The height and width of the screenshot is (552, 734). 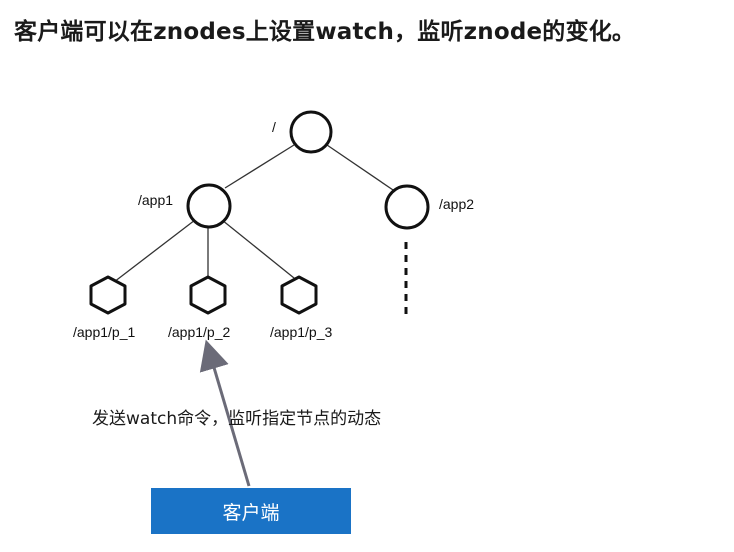 What do you see at coordinates (155, 200) in the screenshot?
I see `app1-label: /app1` at bounding box center [155, 200].